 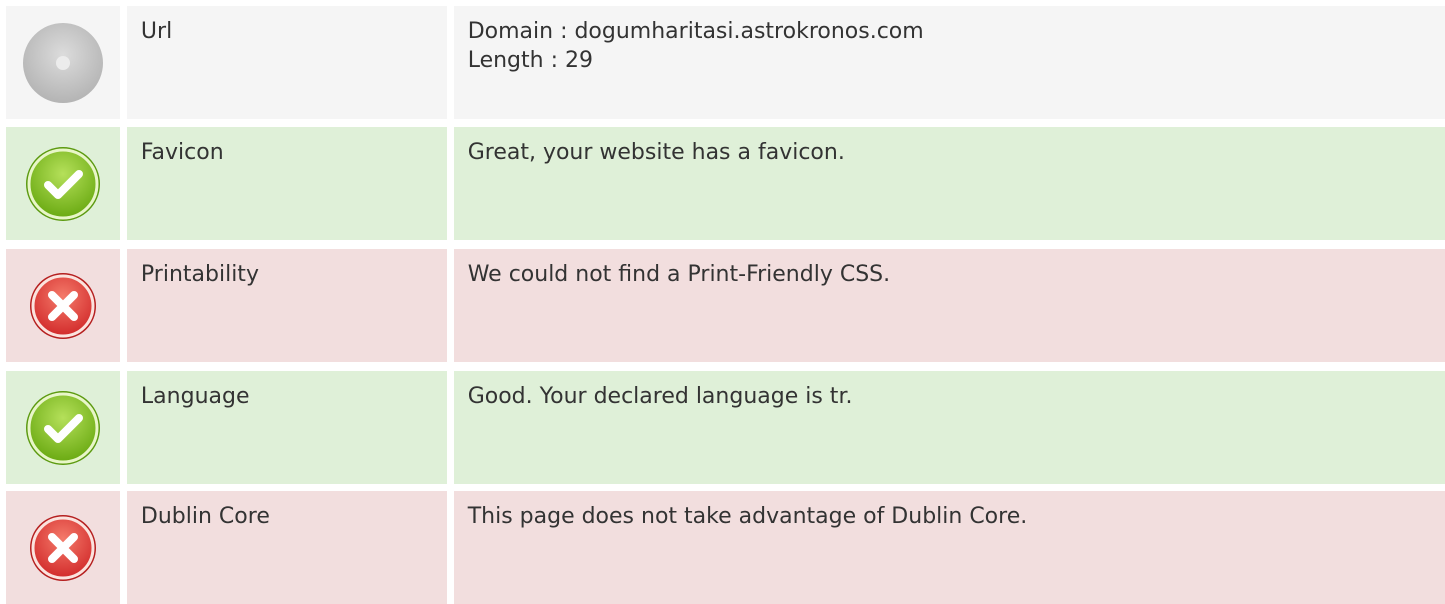 I want to click on check-name: Favicon, so click(x=286, y=183).